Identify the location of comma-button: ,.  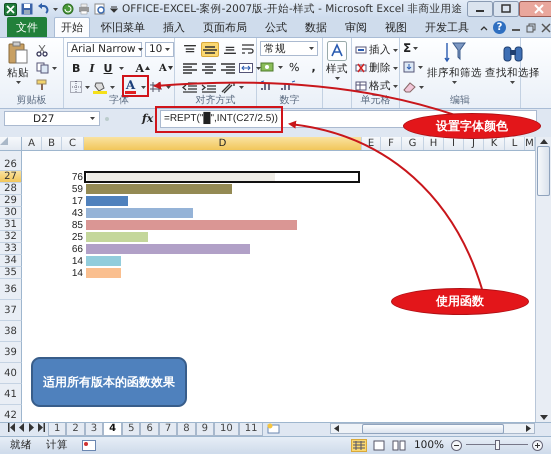
(313, 67).